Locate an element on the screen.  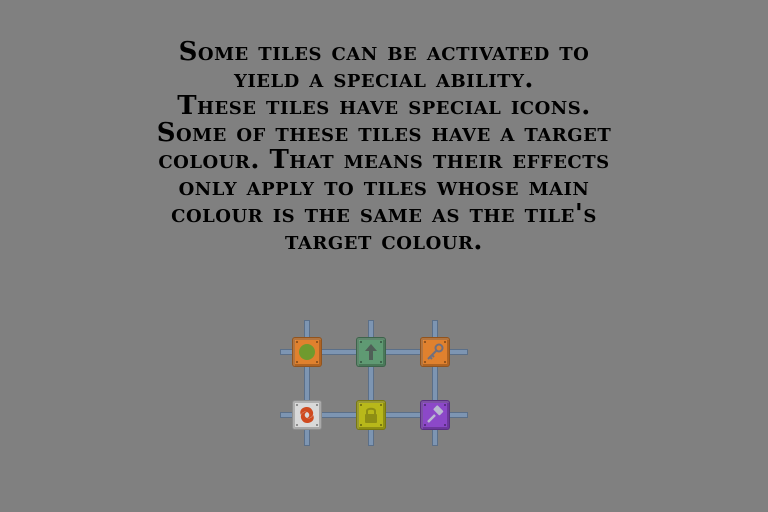
tutorial-line-8: target colour. is located at coordinates (384, 241).